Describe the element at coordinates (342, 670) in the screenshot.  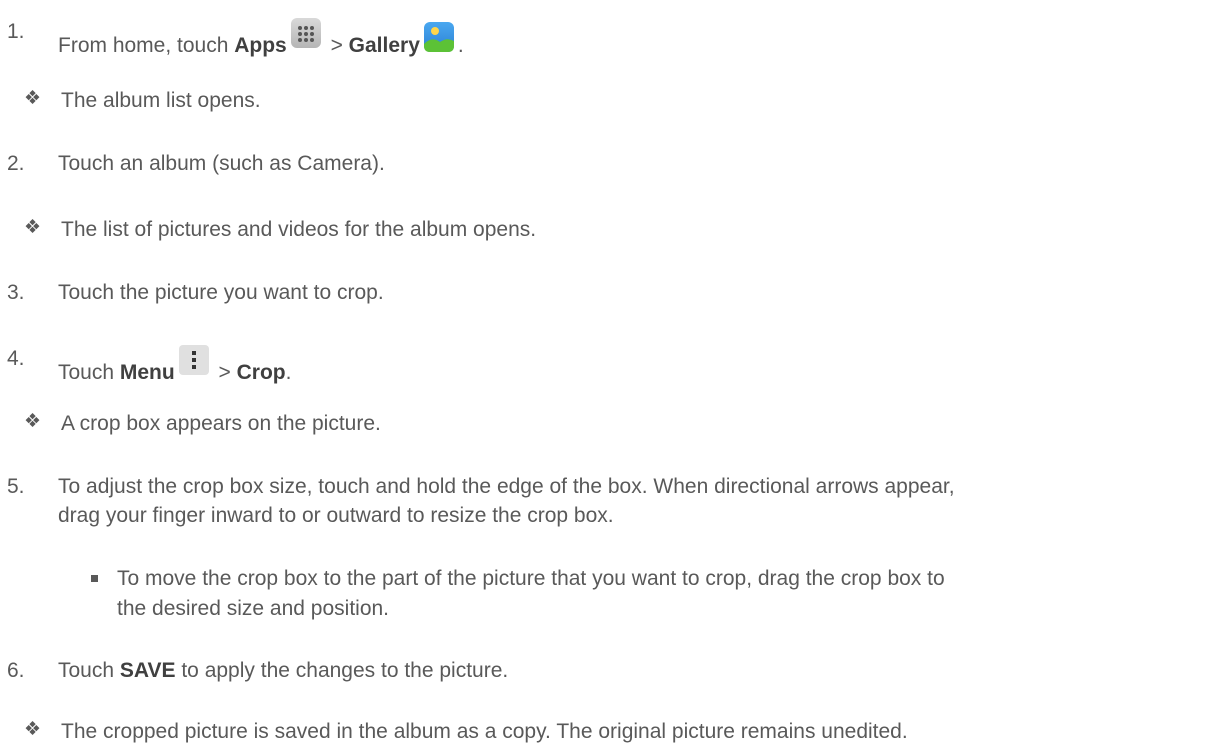
I see `step-suffix: to apply the changes to the picture.` at that location.